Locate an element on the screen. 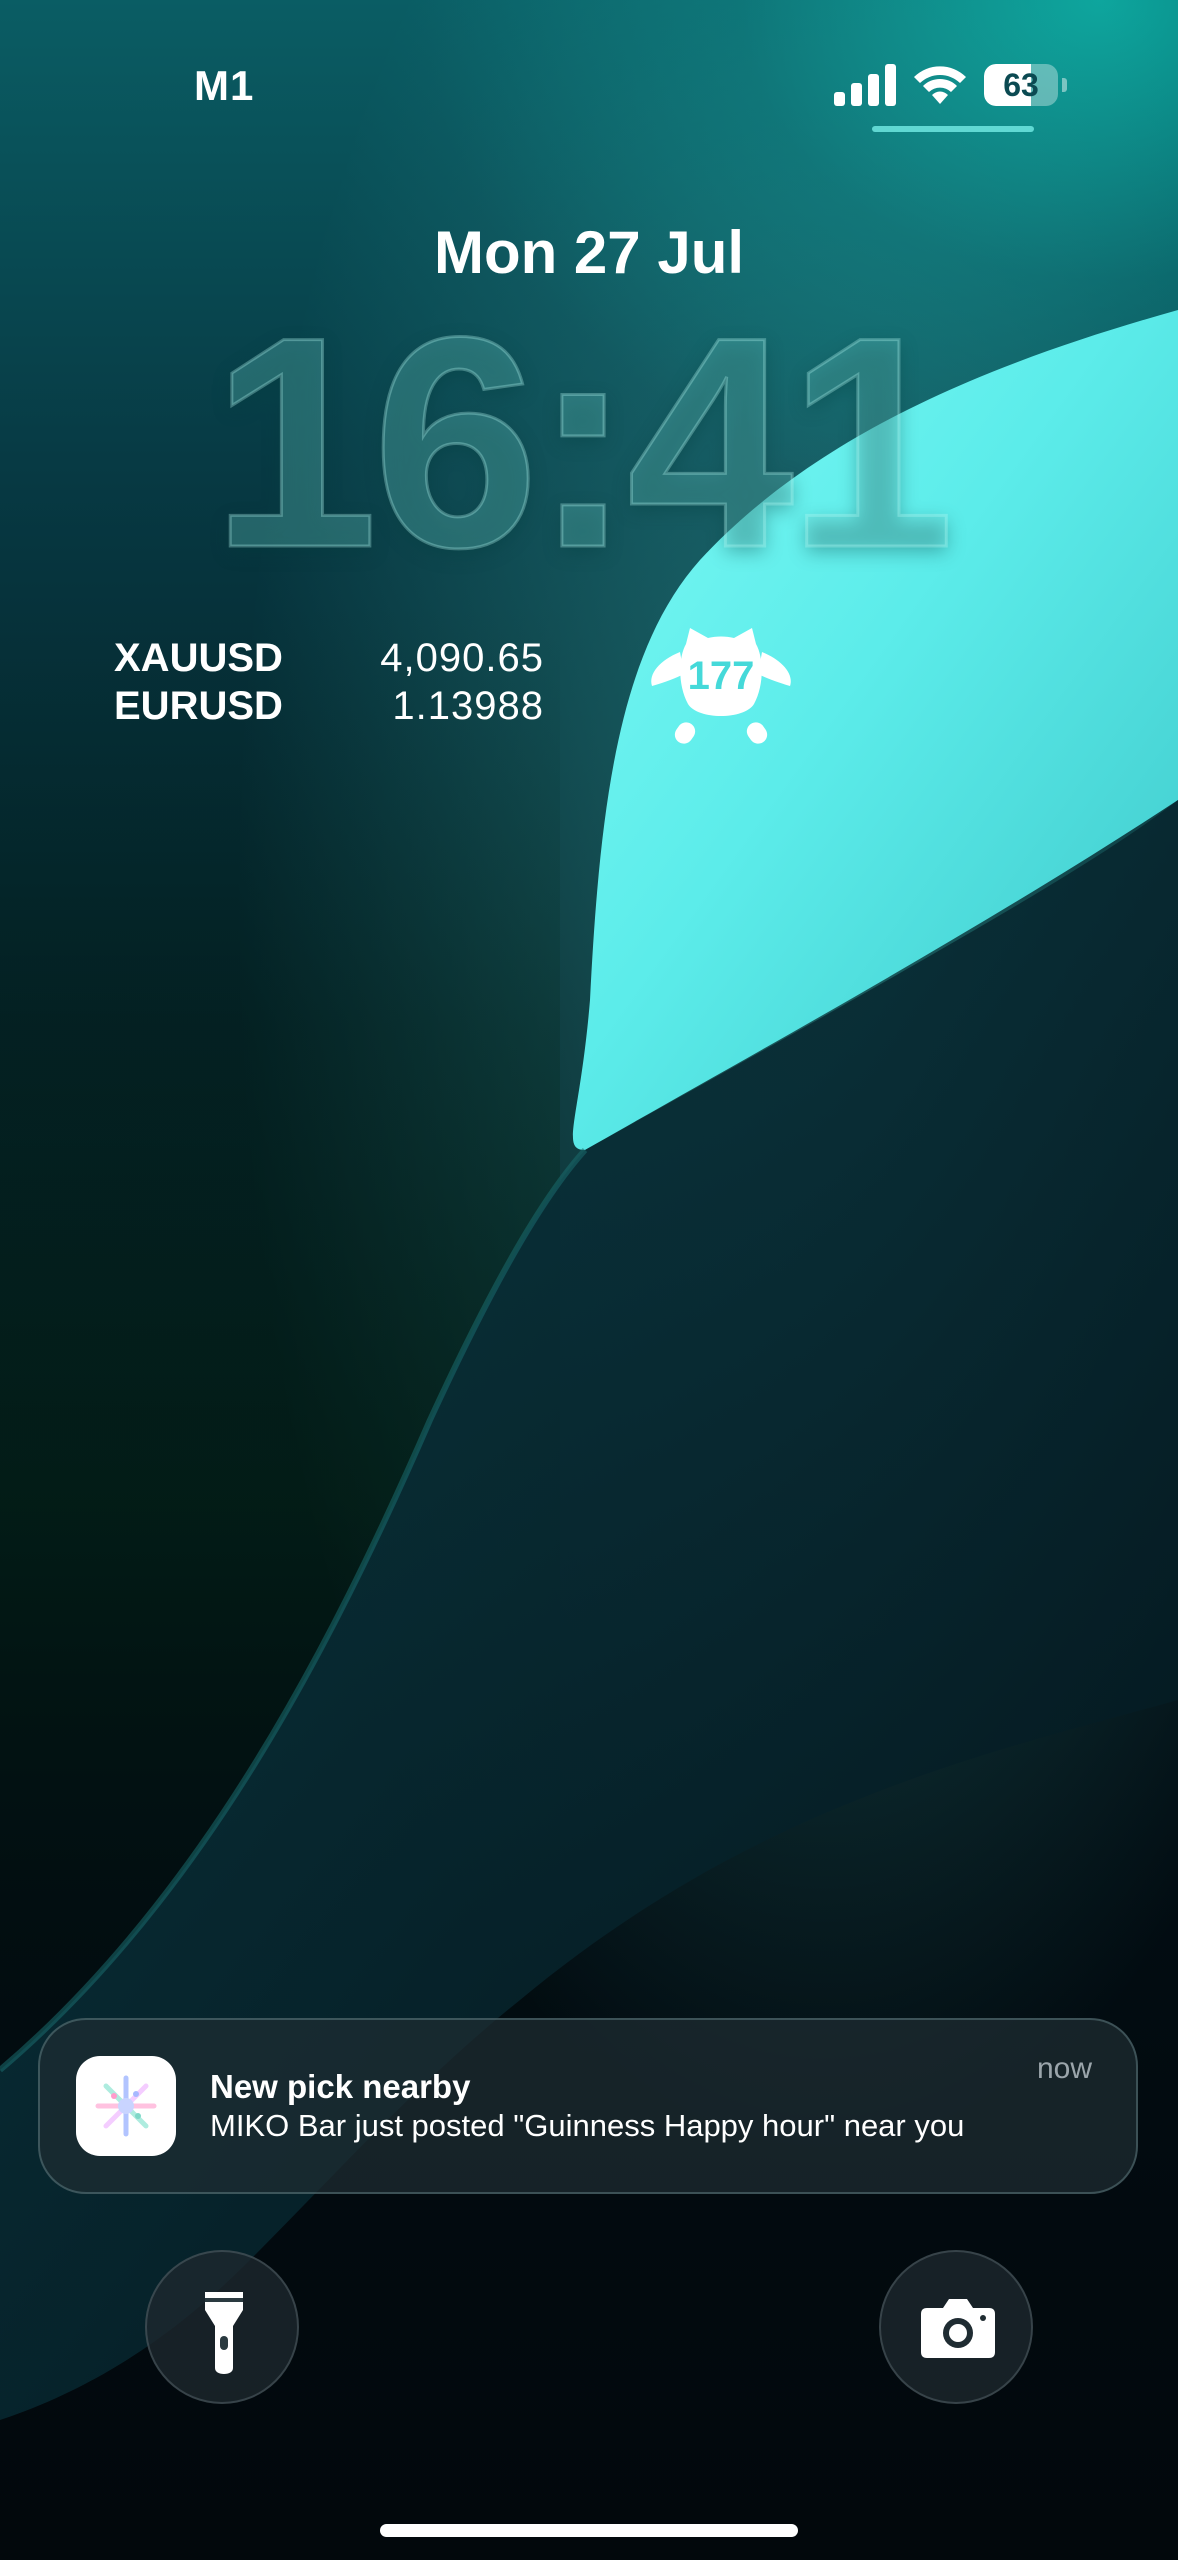 The width and height of the screenshot is (1178, 2560). app-icon is located at coordinates (126, 2106).